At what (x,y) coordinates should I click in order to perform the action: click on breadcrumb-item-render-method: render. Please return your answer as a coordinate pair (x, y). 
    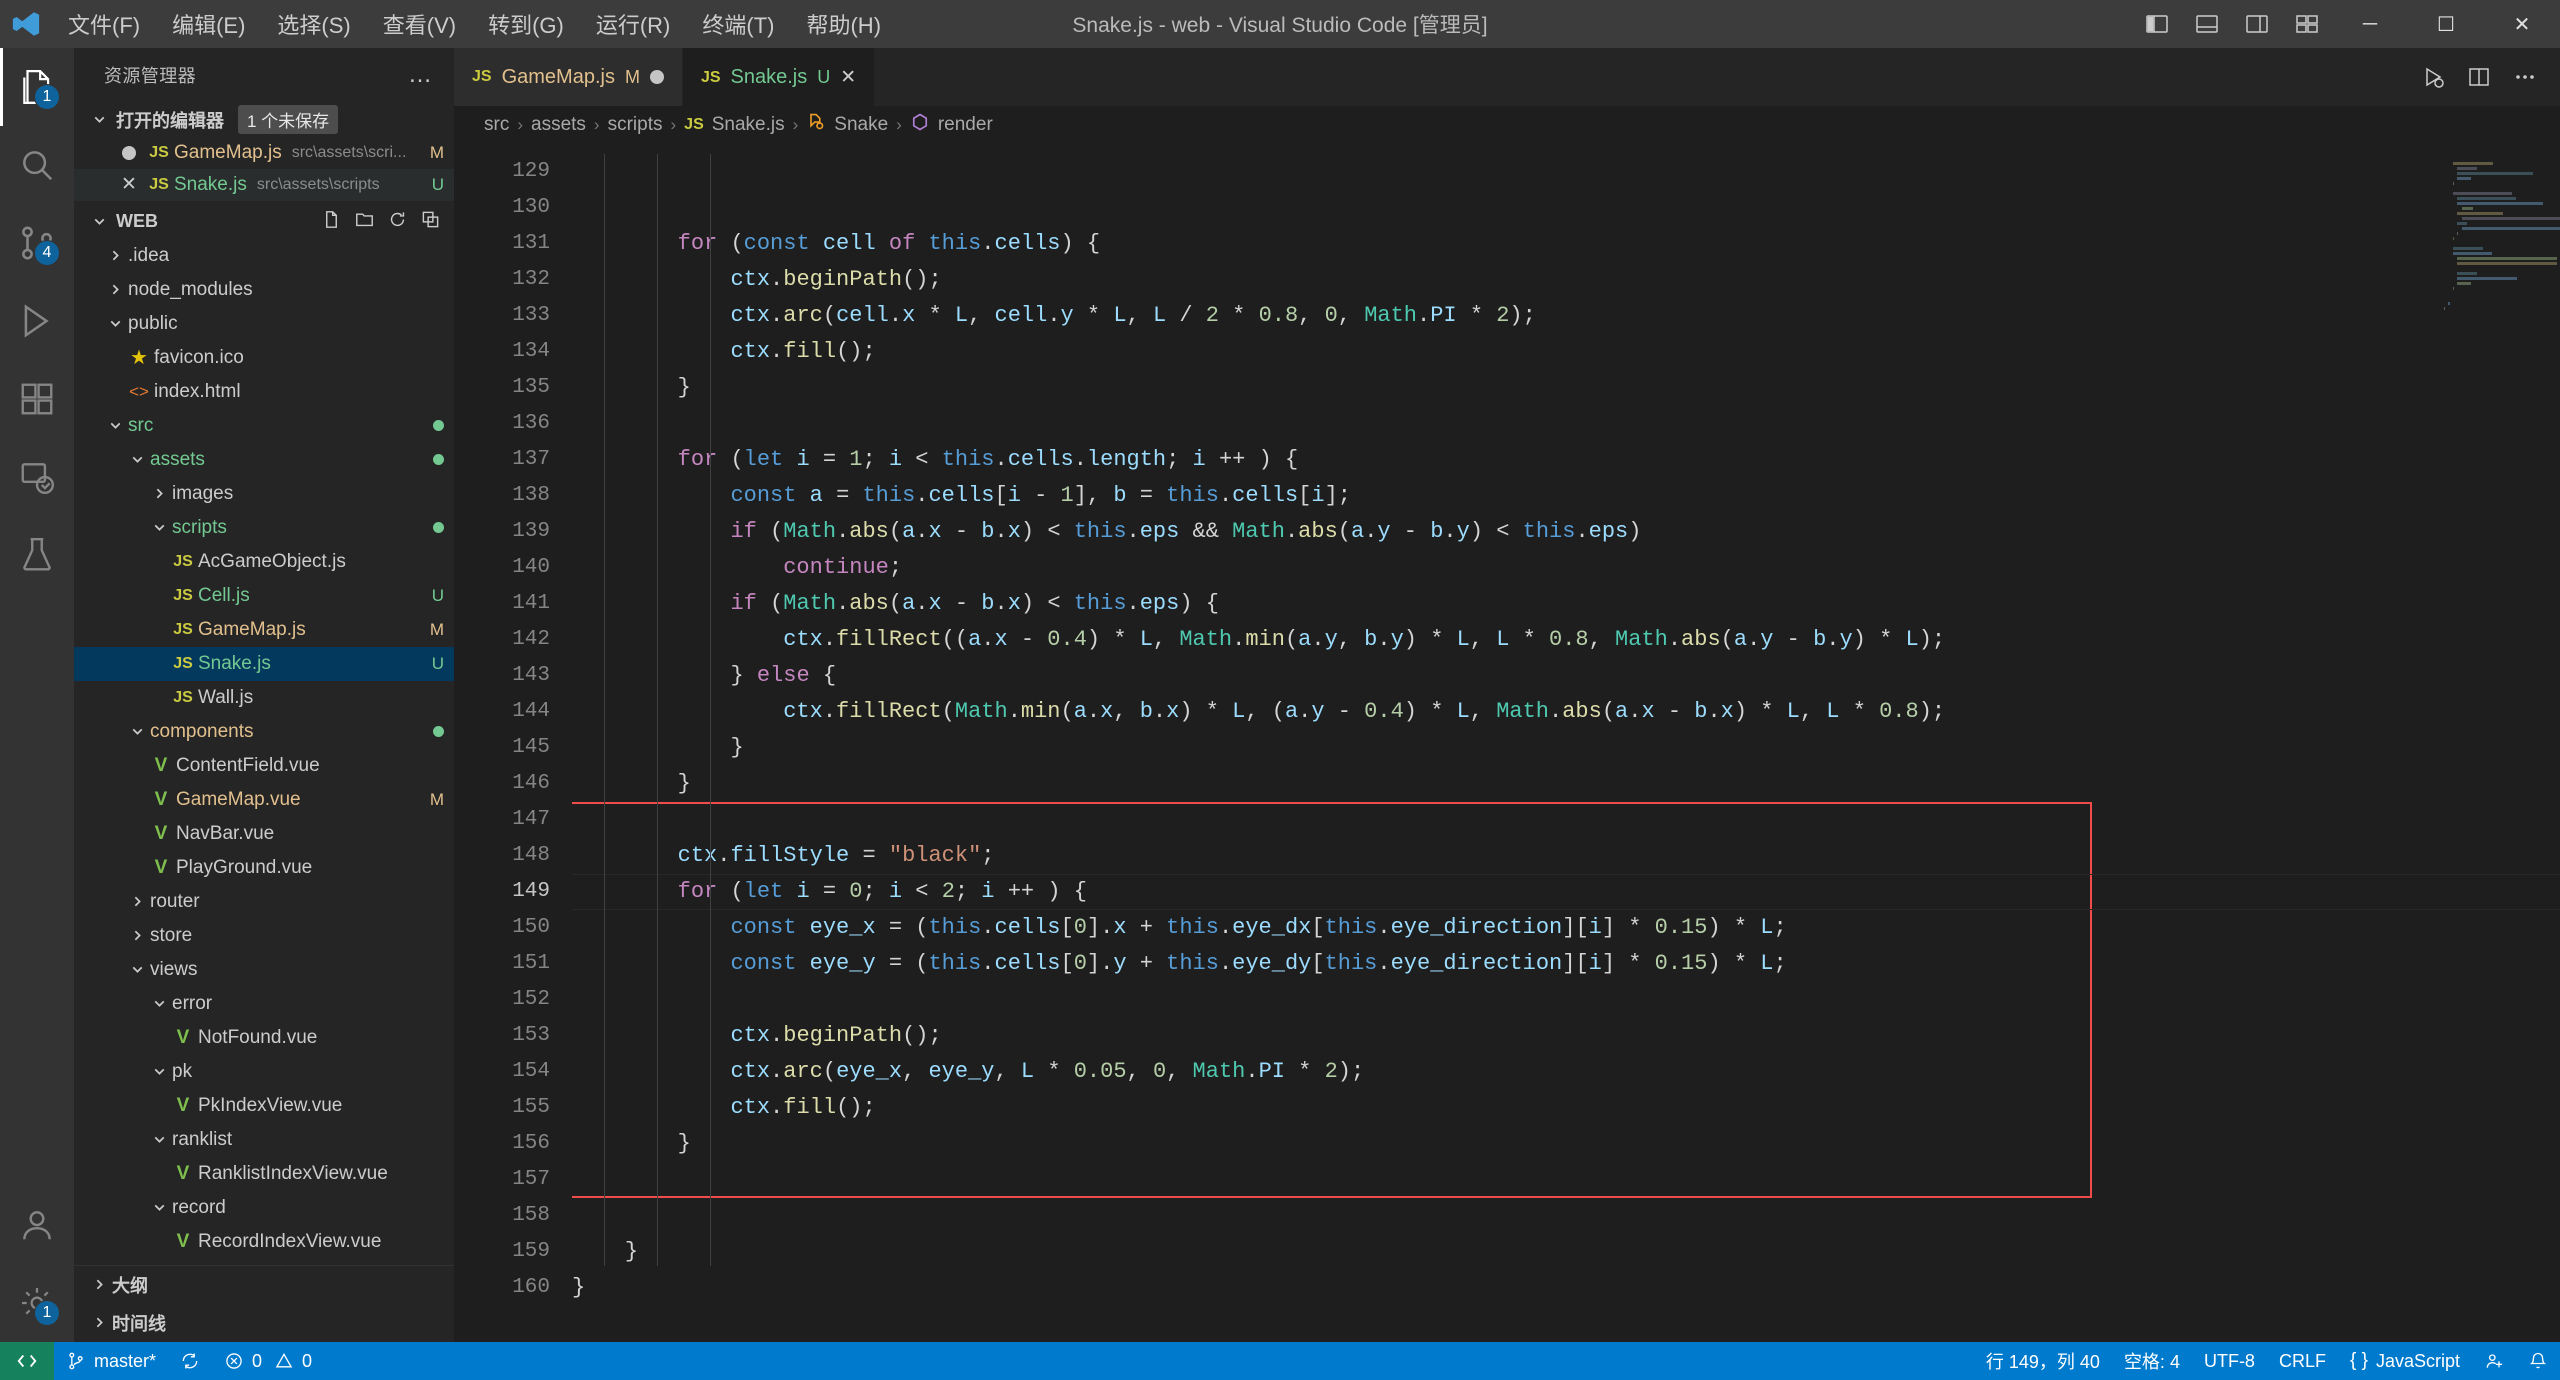
    Looking at the image, I should click on (951, 125).